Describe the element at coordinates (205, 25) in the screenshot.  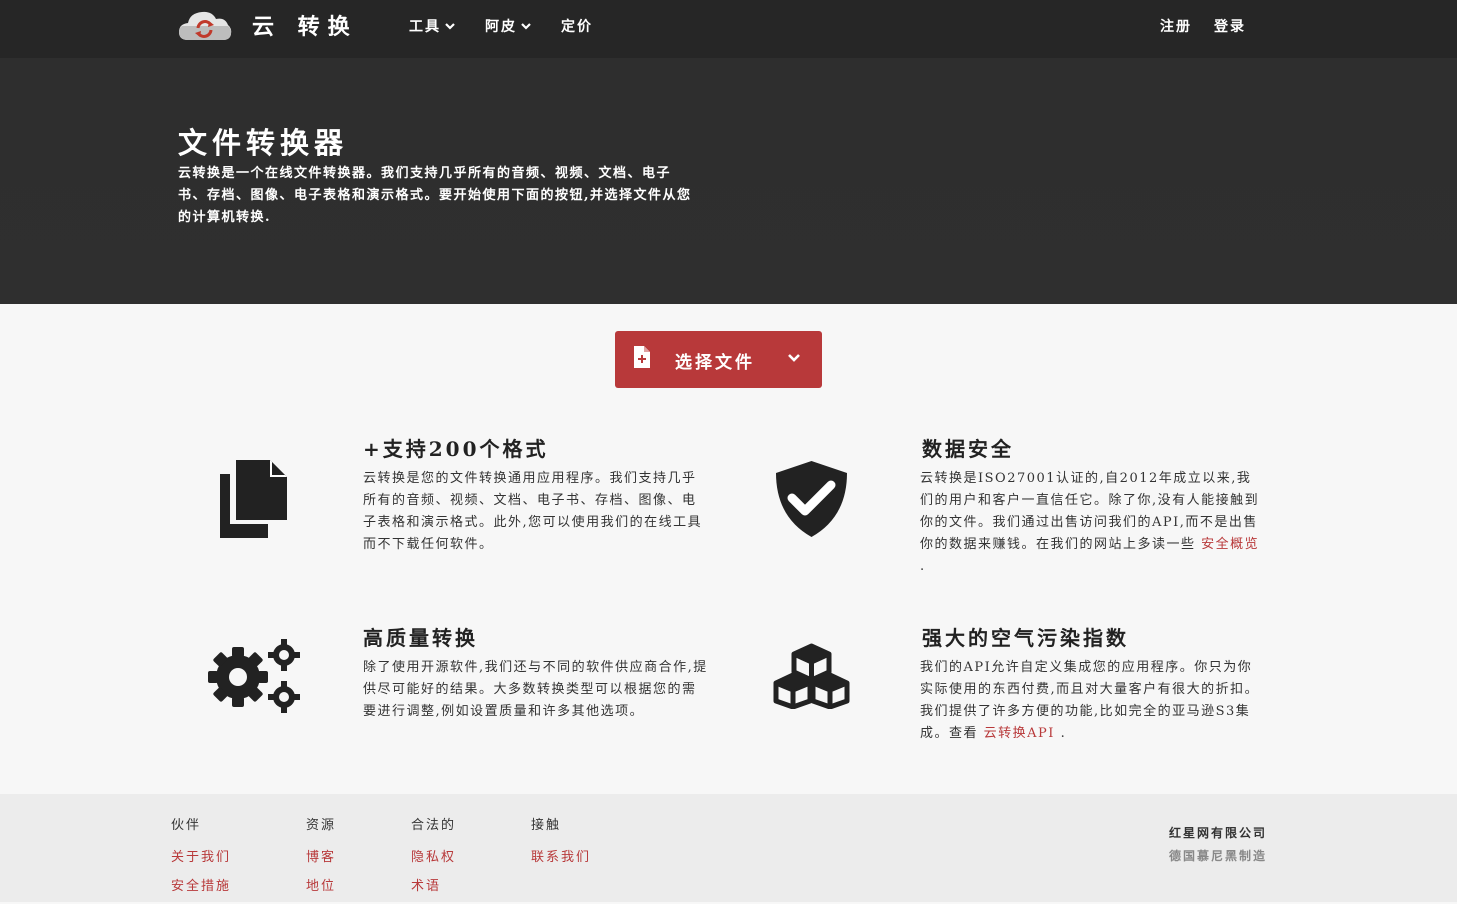
I see `cloud-logo-icon` at that location.